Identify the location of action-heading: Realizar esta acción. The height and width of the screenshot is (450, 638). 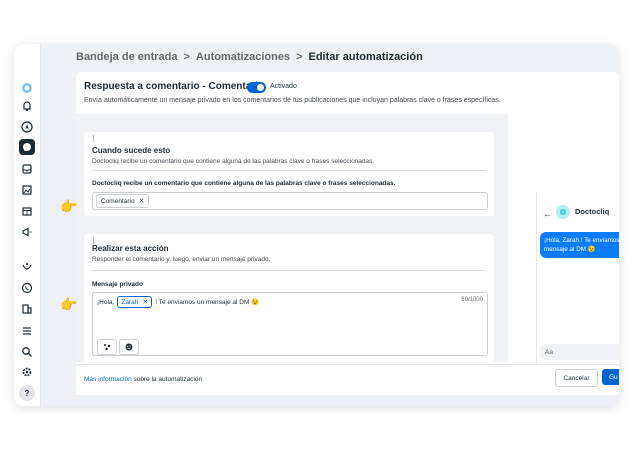
(130, 248).